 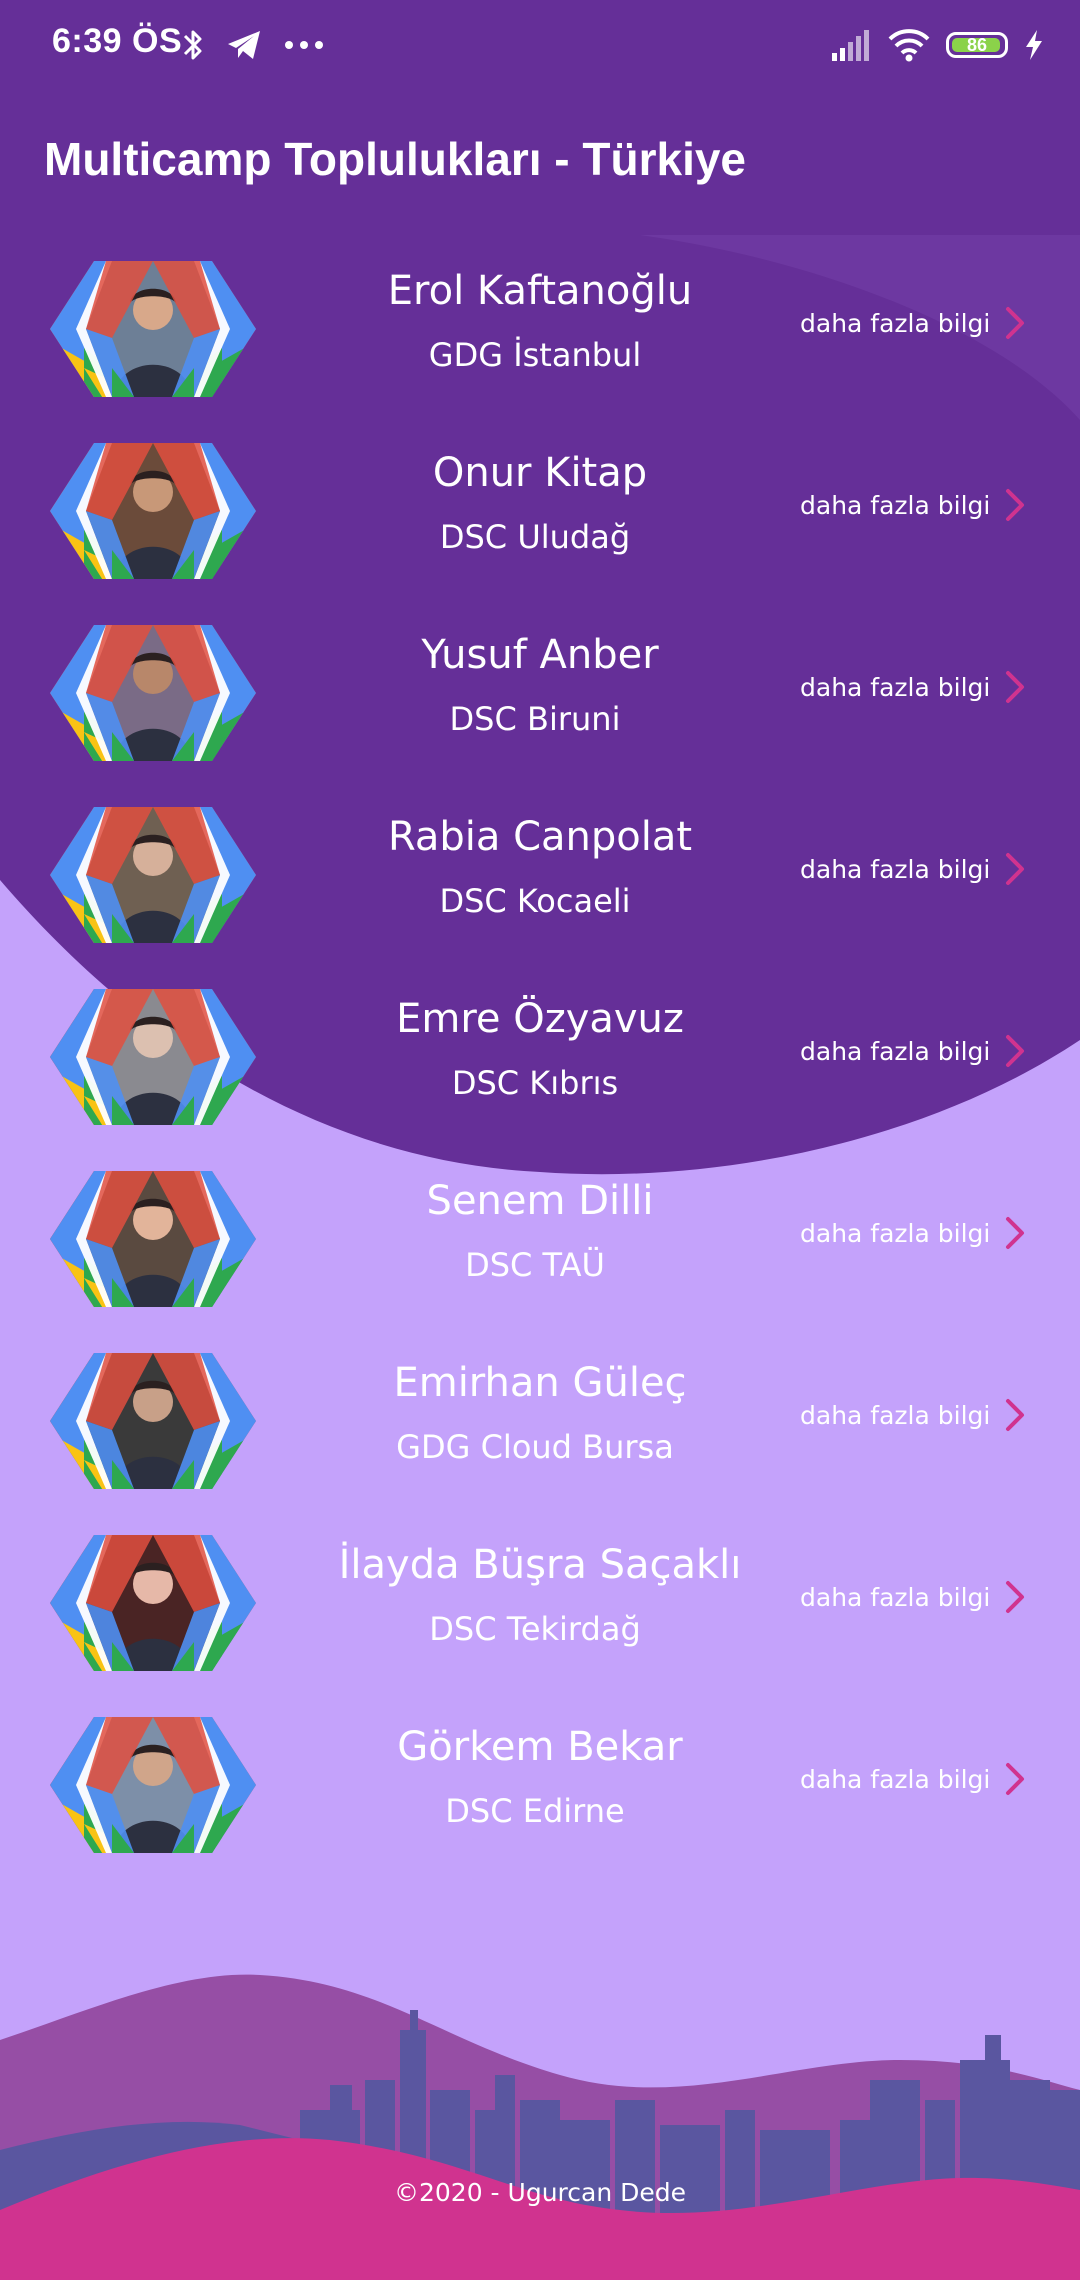 I want to click on wifi-icon, so click(x=909, y=45).